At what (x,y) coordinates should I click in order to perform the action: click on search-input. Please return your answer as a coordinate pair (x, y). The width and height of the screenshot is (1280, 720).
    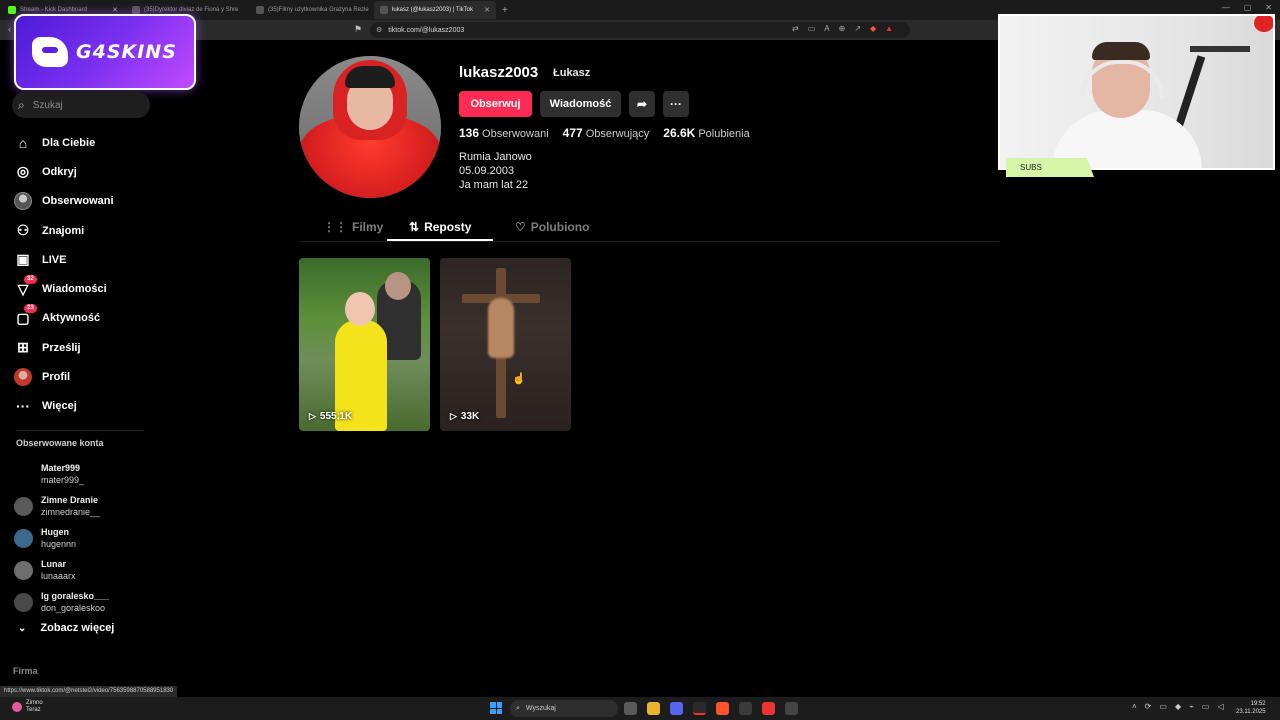
    Looking at the image, I should click on (82, 105).